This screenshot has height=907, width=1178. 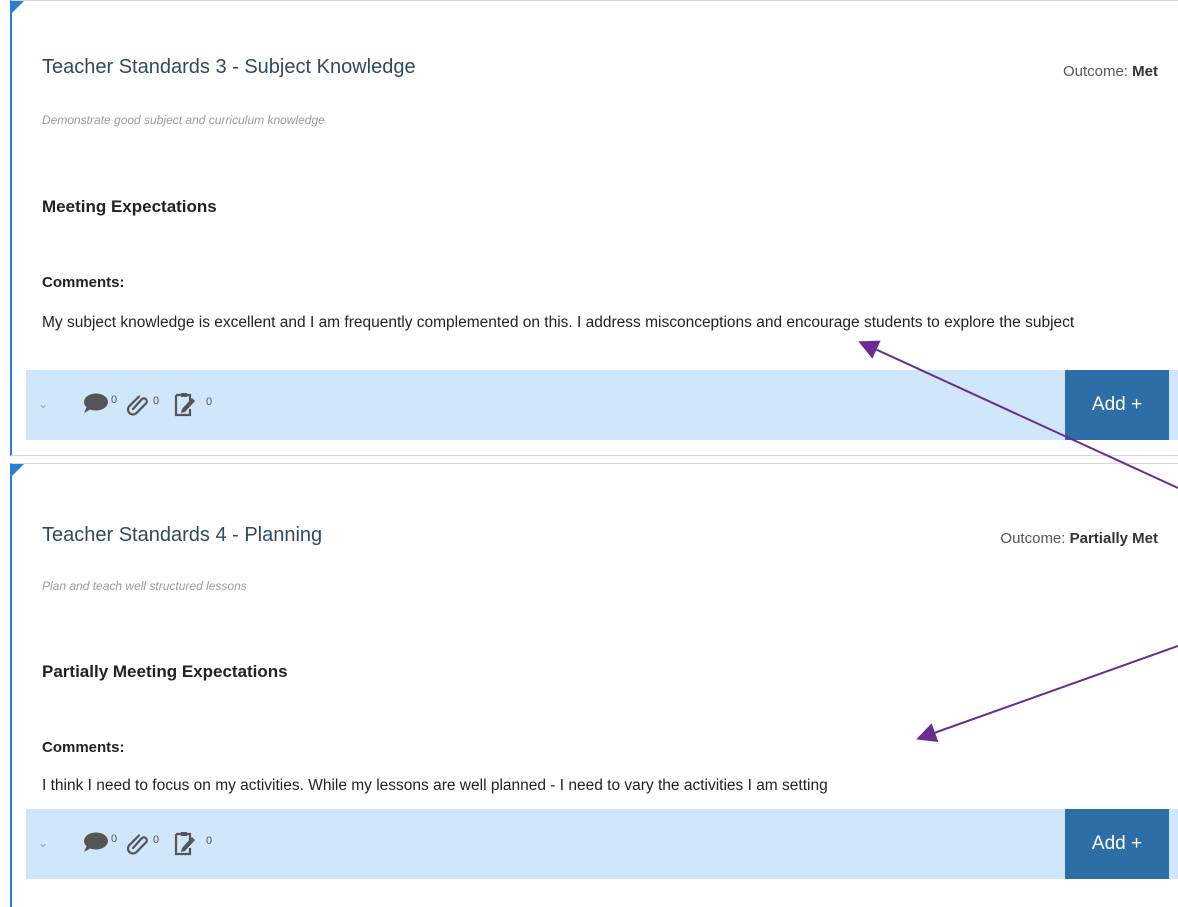 What do you see at coordinates (182, 535) in the screenshot?
I see `standard-title: Teacher Standards 4 - Planning` at bounding box center [182, 535].